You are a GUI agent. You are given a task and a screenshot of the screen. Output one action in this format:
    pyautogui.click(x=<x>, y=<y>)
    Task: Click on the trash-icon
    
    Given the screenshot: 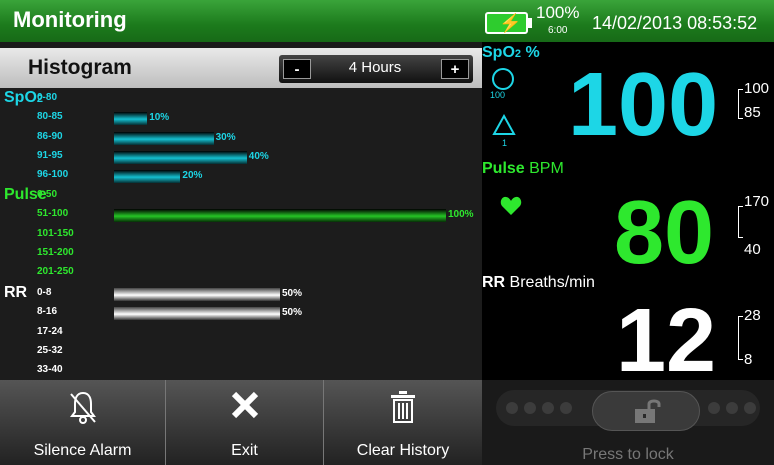 What is the action you would take?
    pyautogui.click(x=403, y=408)
    